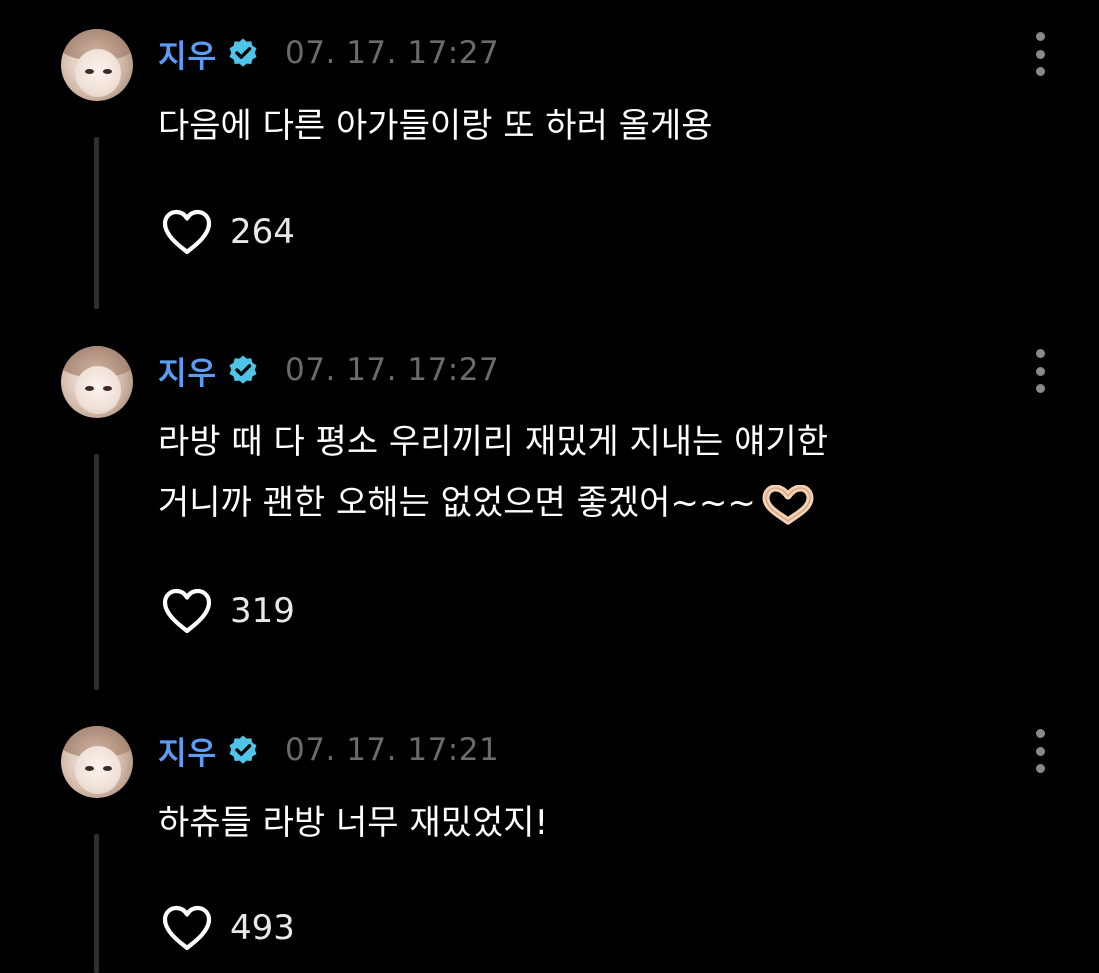  I want to click on comment-text-line: 라방 때 다 평소 우리끼리 재밌게 지내는 얘기한, so click(493, 442).